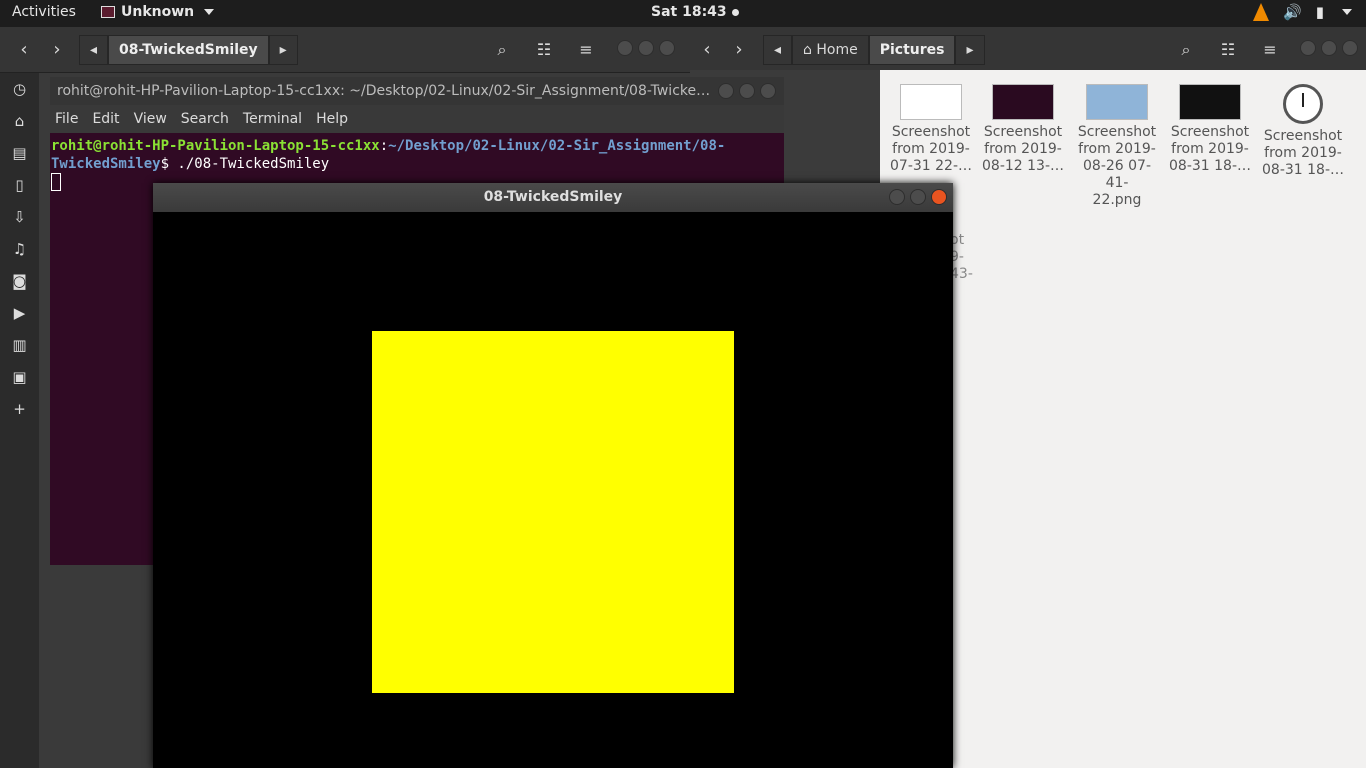  I want to click on top-bar: Activities Unknown Sat 18:43 🔊 ▮, so click(683, 13).